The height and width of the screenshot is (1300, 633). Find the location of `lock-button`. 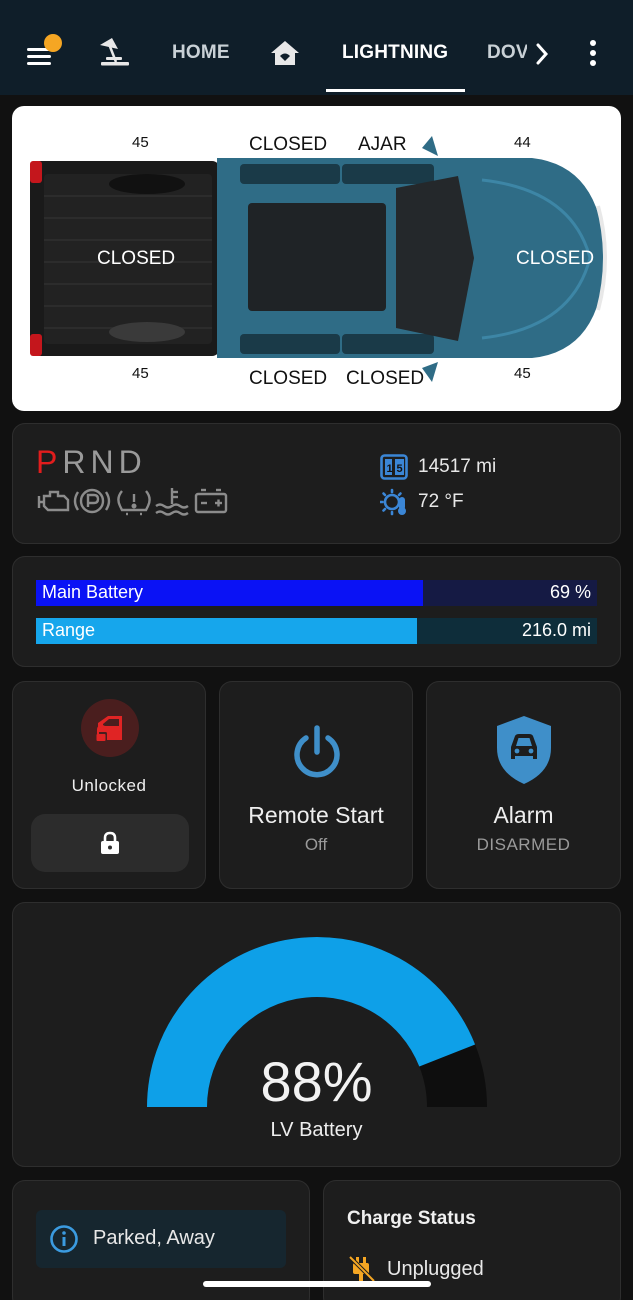

lock-button is located at coordinates (110, 843).